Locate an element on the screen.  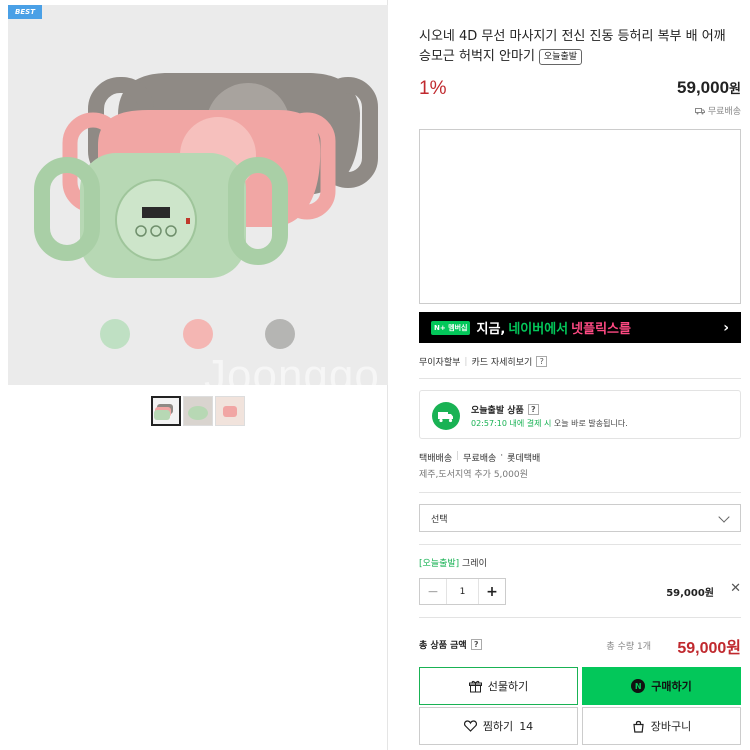
option-select-placeholder: 선택 is located at coordinates (439, 519).